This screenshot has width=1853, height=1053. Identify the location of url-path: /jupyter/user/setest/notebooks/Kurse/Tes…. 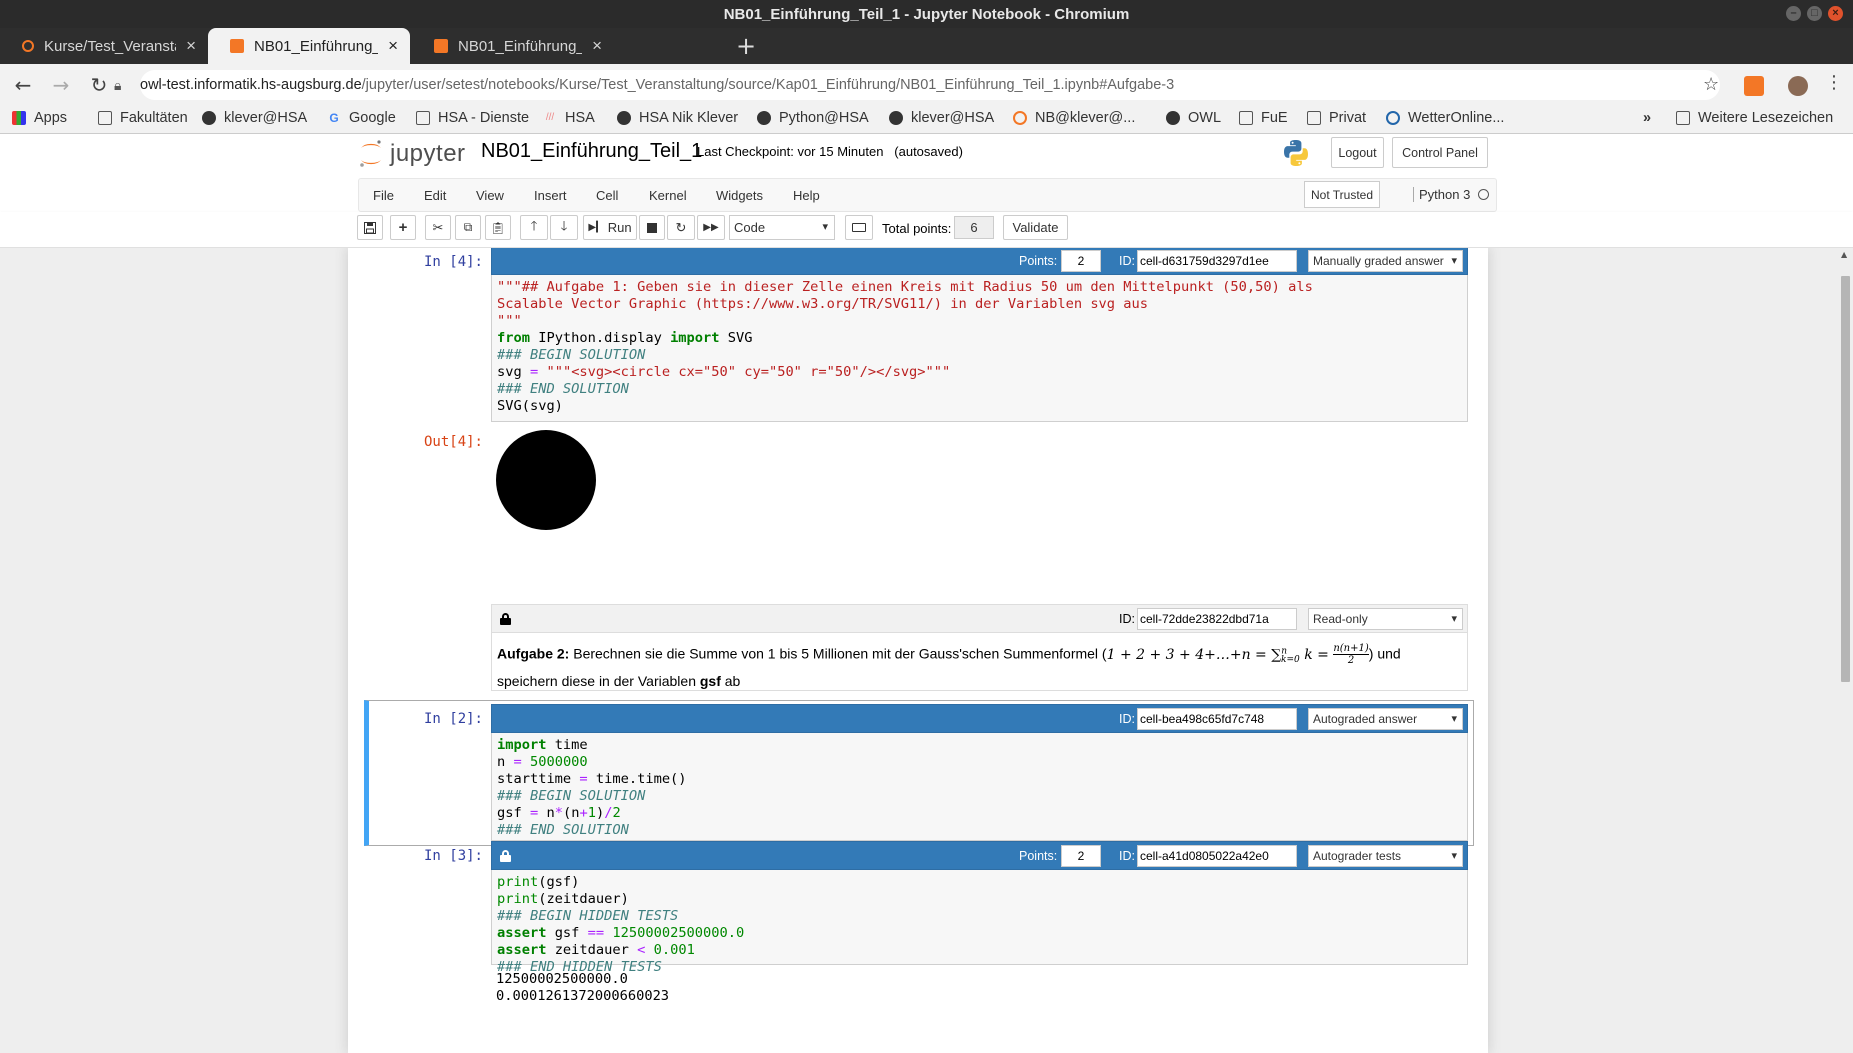
(768, 85).